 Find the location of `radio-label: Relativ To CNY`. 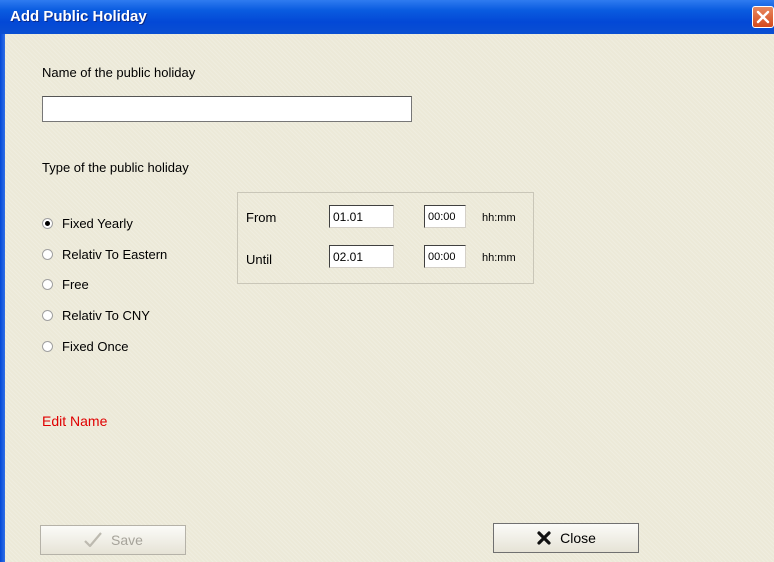

radio-label: Relativ To CNY is located at coordinates (106, 315).